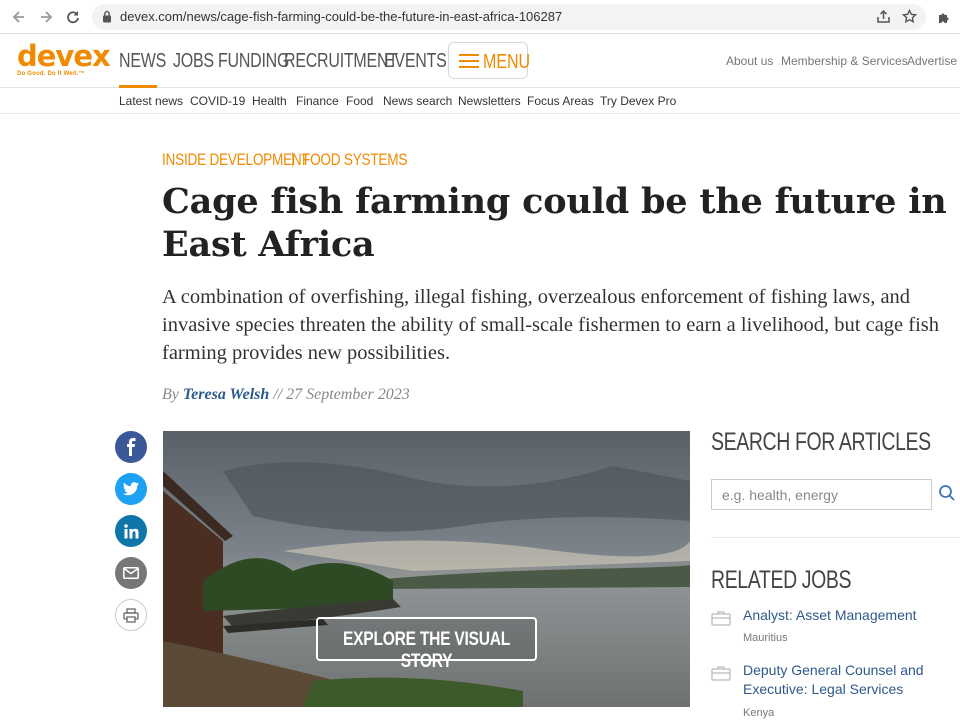 This screenshot has width=960, height=720. I want to click on subnav-try-pro: Try Devex Pro, so click(638, 101).